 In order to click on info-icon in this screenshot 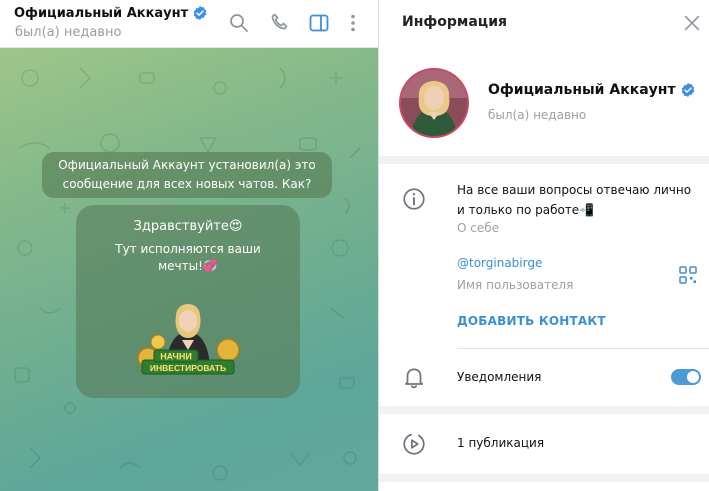, I will do `click(414, 199)`.